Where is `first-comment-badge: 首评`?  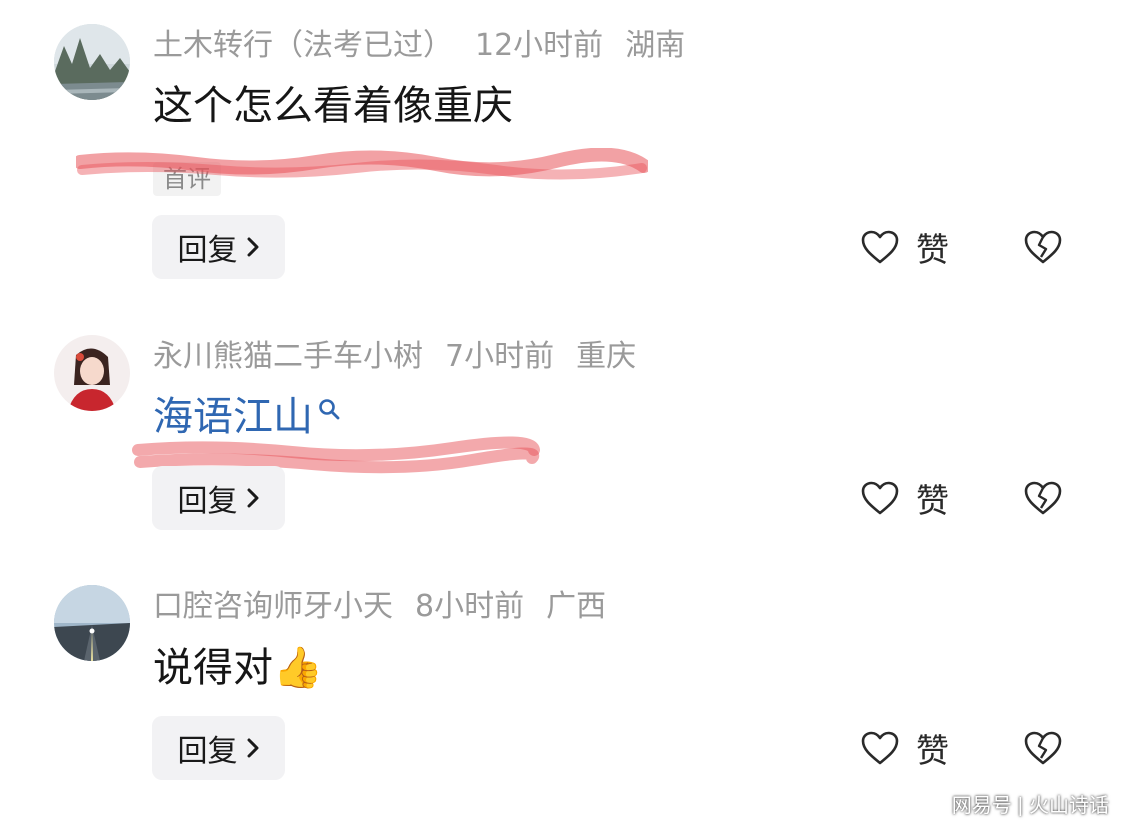 first-comment-badge: 首评 is located at coordinates (187, 179).